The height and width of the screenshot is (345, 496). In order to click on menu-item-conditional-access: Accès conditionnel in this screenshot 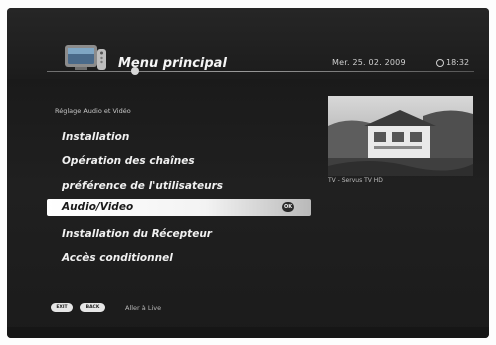, I will do `click(117, 258)`.